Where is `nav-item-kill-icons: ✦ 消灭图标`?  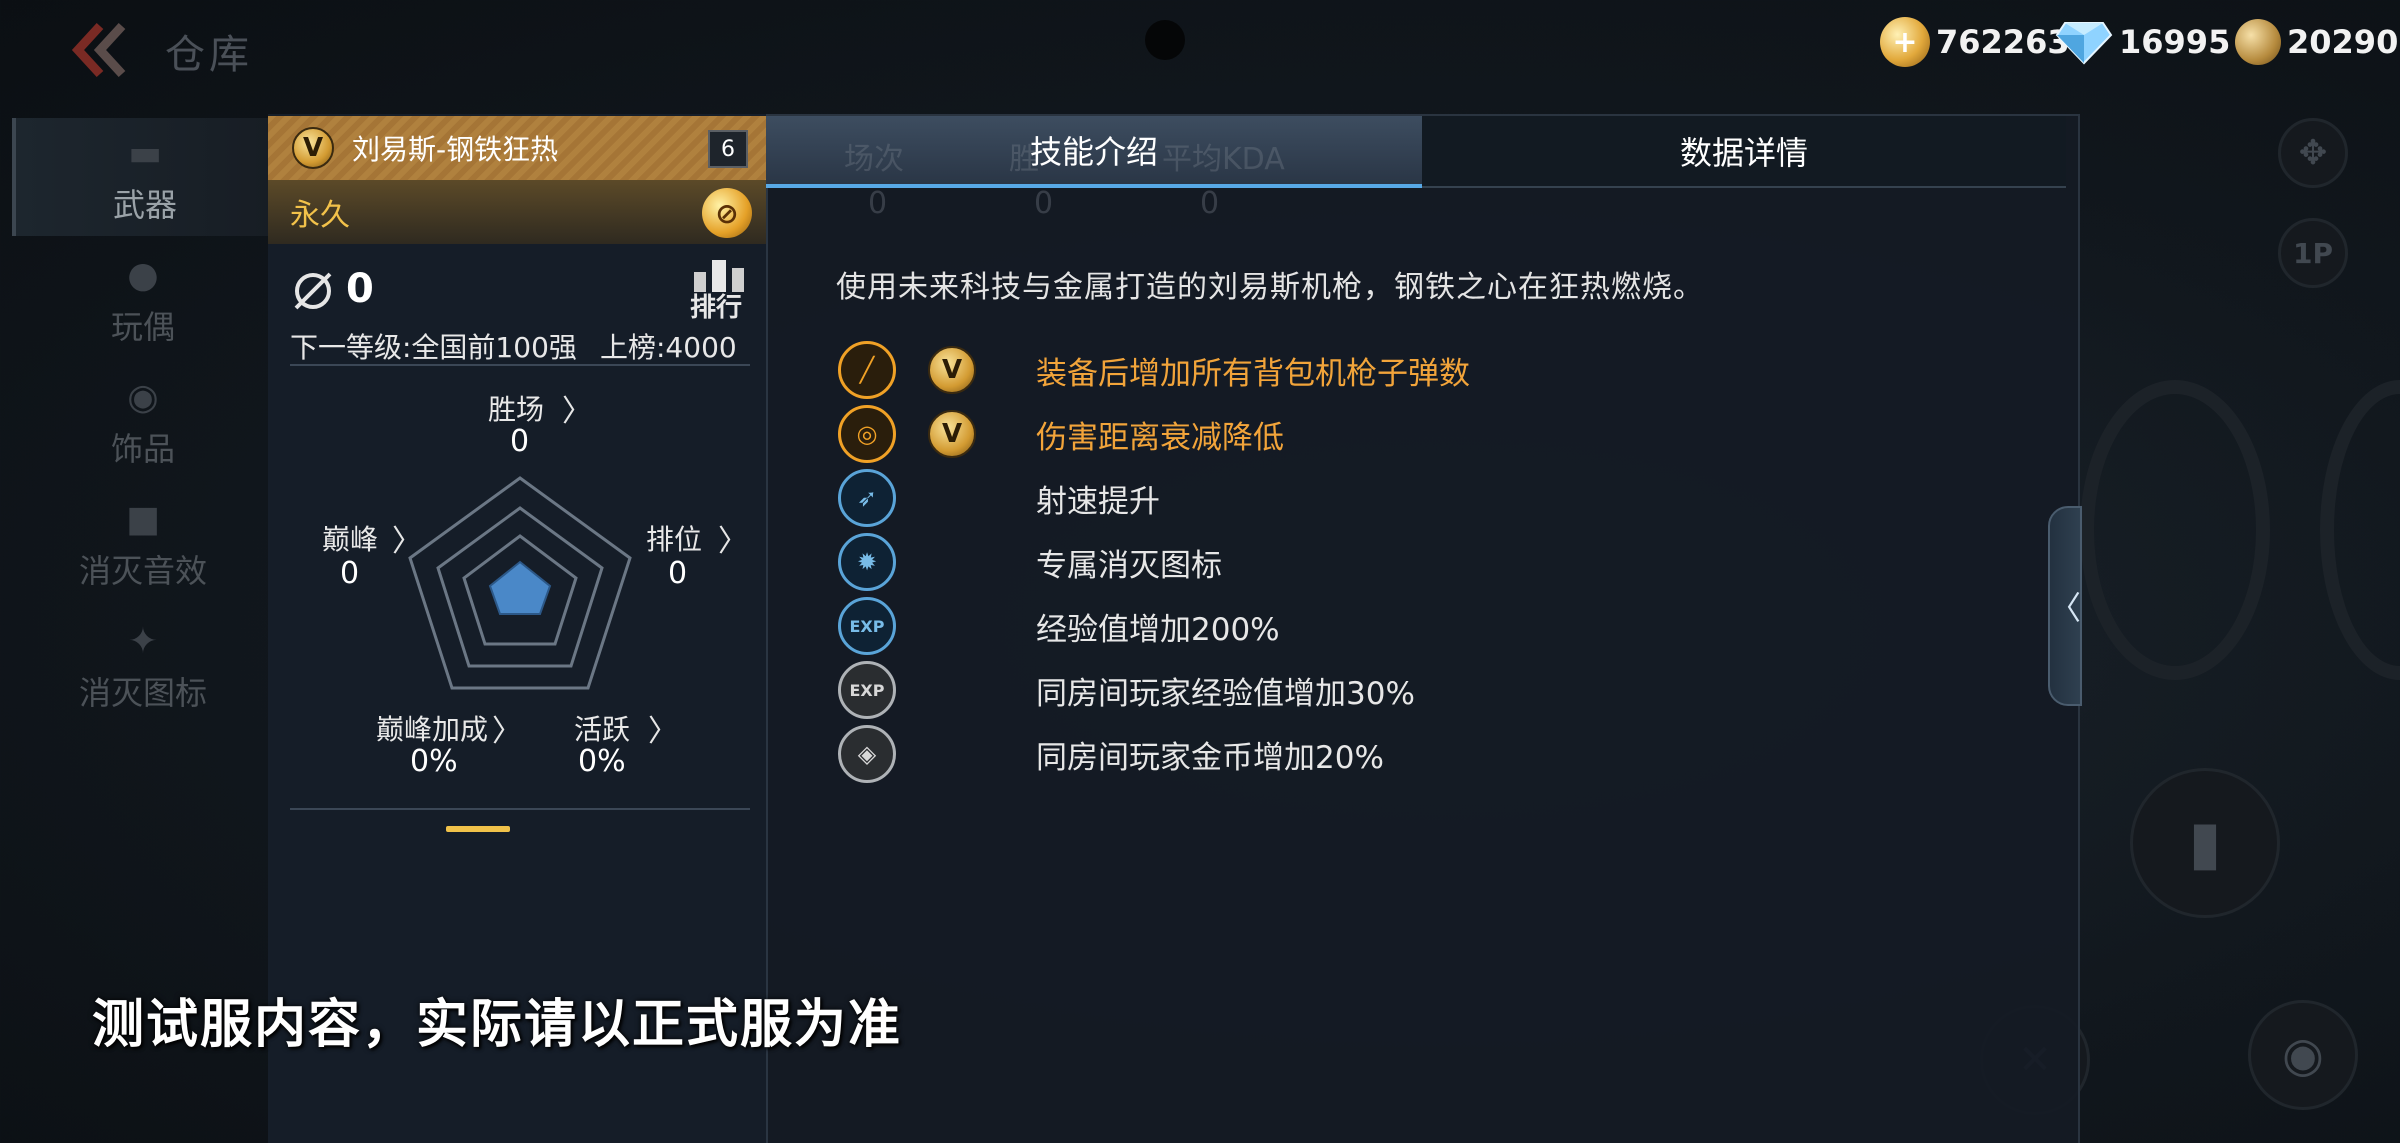
nav-item-kill-icons: ✦ 消灭图标 is located at coordinates (143, 665).